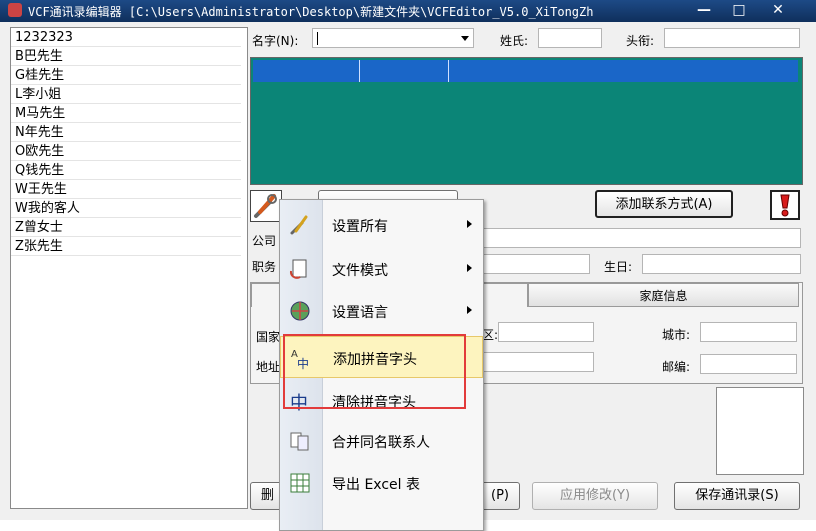  Describe the element at coordinates (126, 208) in the screenshot. I see `list-item: W我的客人` at that location.